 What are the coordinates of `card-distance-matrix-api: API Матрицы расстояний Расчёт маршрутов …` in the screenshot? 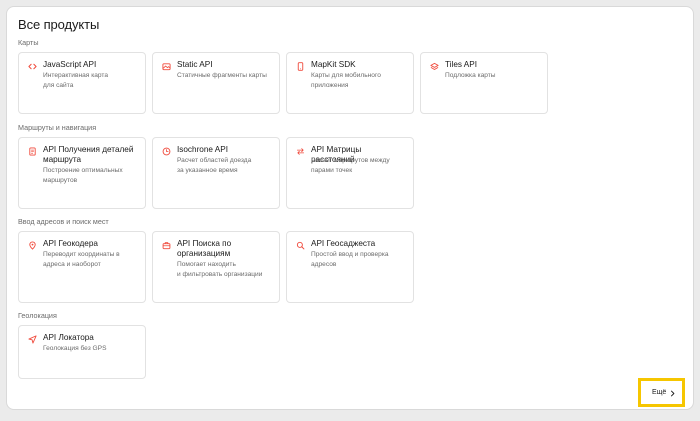 It's located at (350, 173).